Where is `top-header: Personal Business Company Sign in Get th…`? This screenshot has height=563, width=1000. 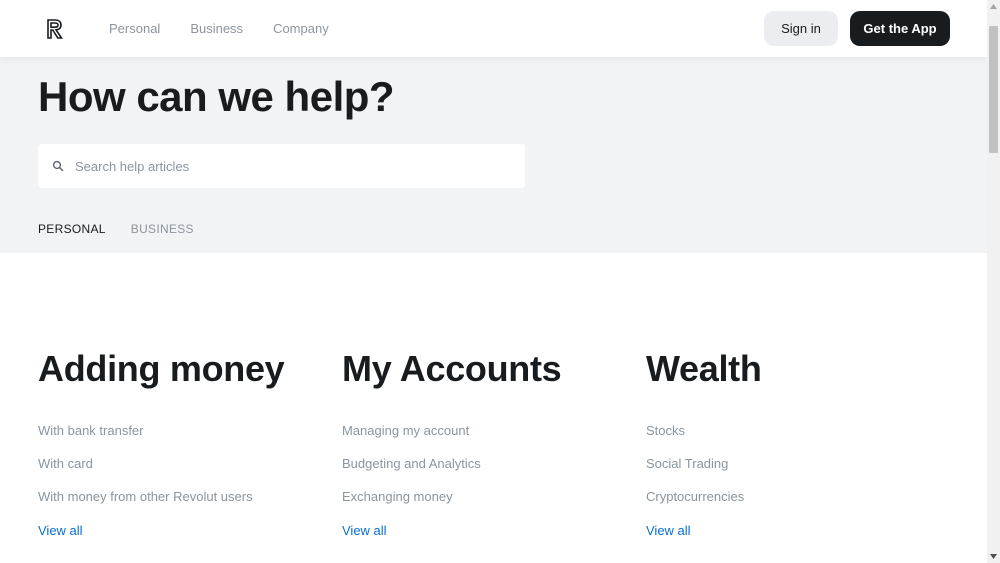 top-header: Personal Business Company Sign in Get th… is located at coordinates (493, 28).